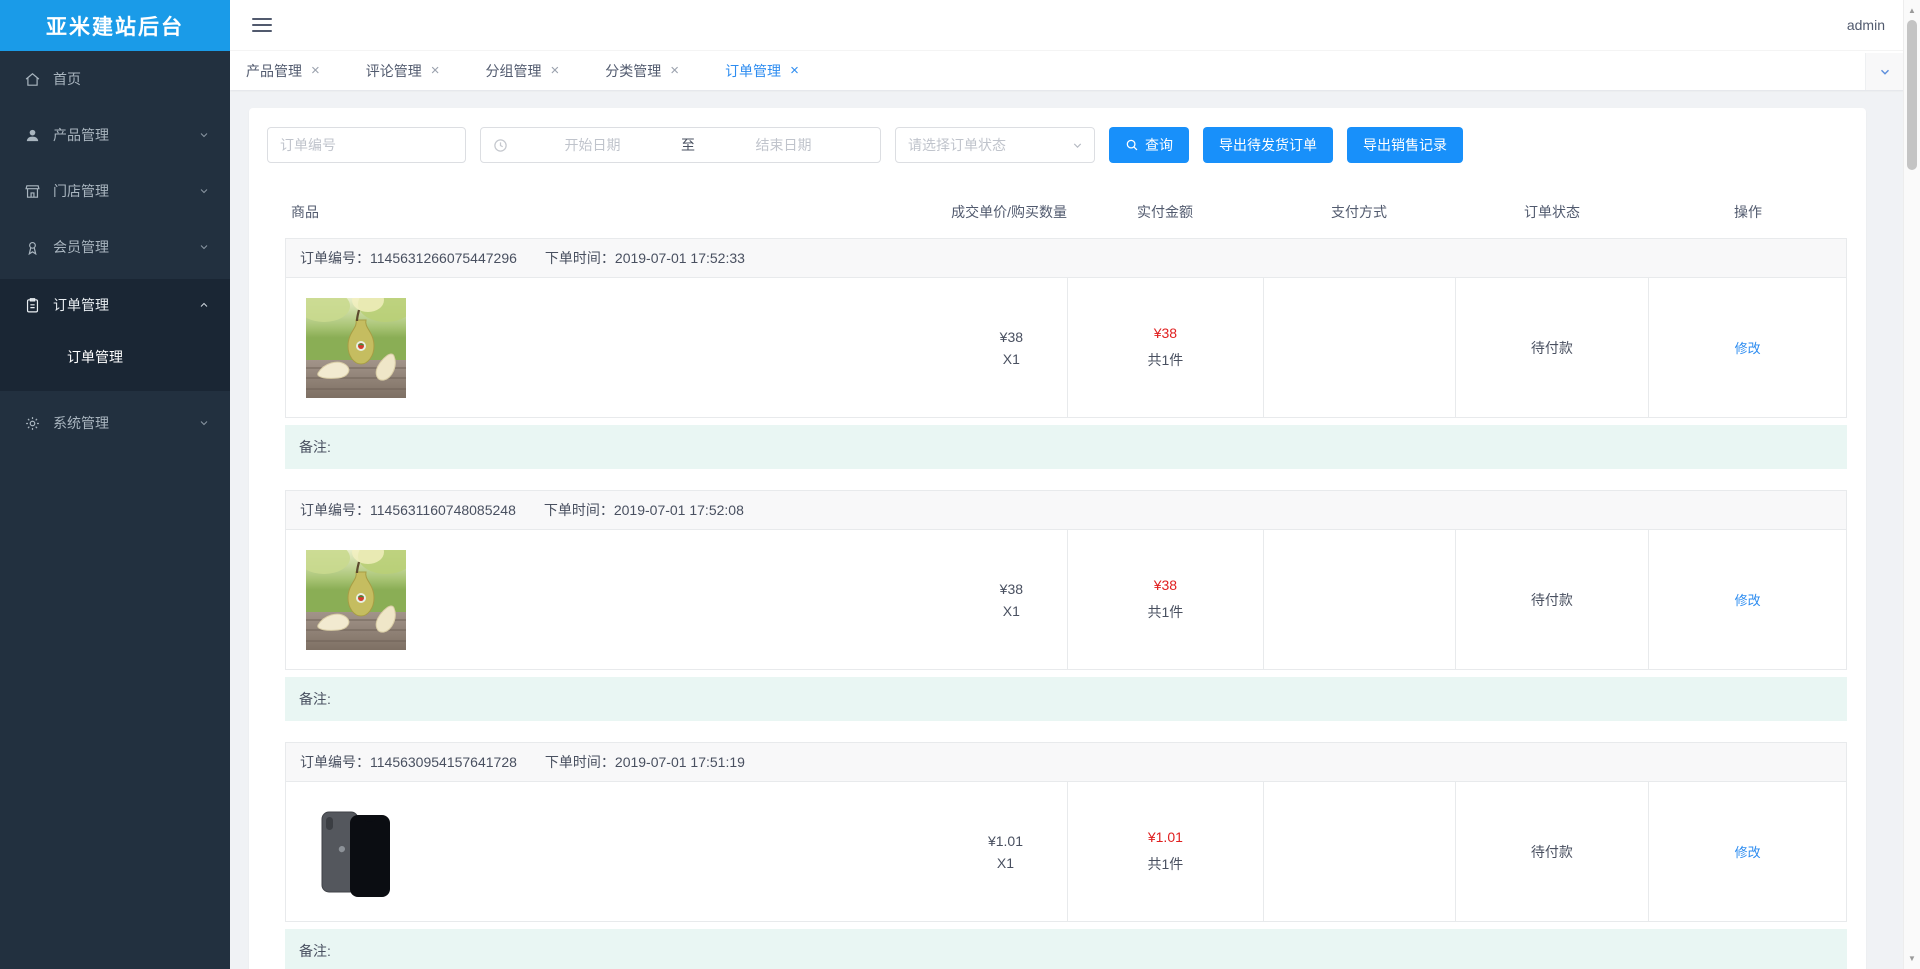 The width and height of the screenshot is (1920, 969). Describe the element at coordinates (1912, 958) in the screenshot. I see `scrollbar-down-arrow: ▼` at that location.